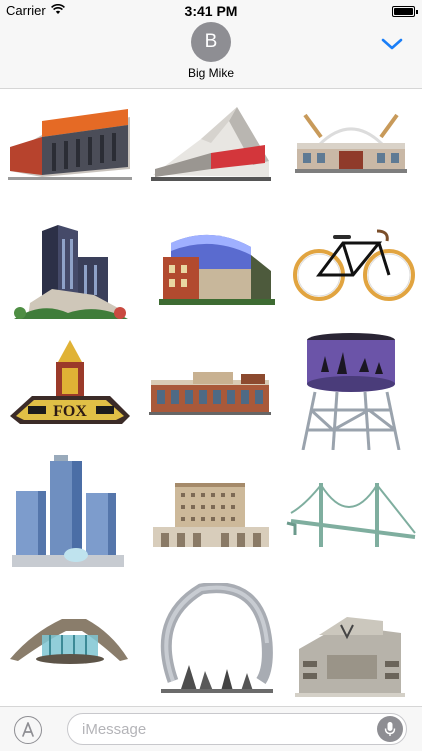 The width and height of the screenshot is (422, 751). Describe the element at coordinates (211, 73) in the screenshot. I see `contact-name: Big Mike` at that location.